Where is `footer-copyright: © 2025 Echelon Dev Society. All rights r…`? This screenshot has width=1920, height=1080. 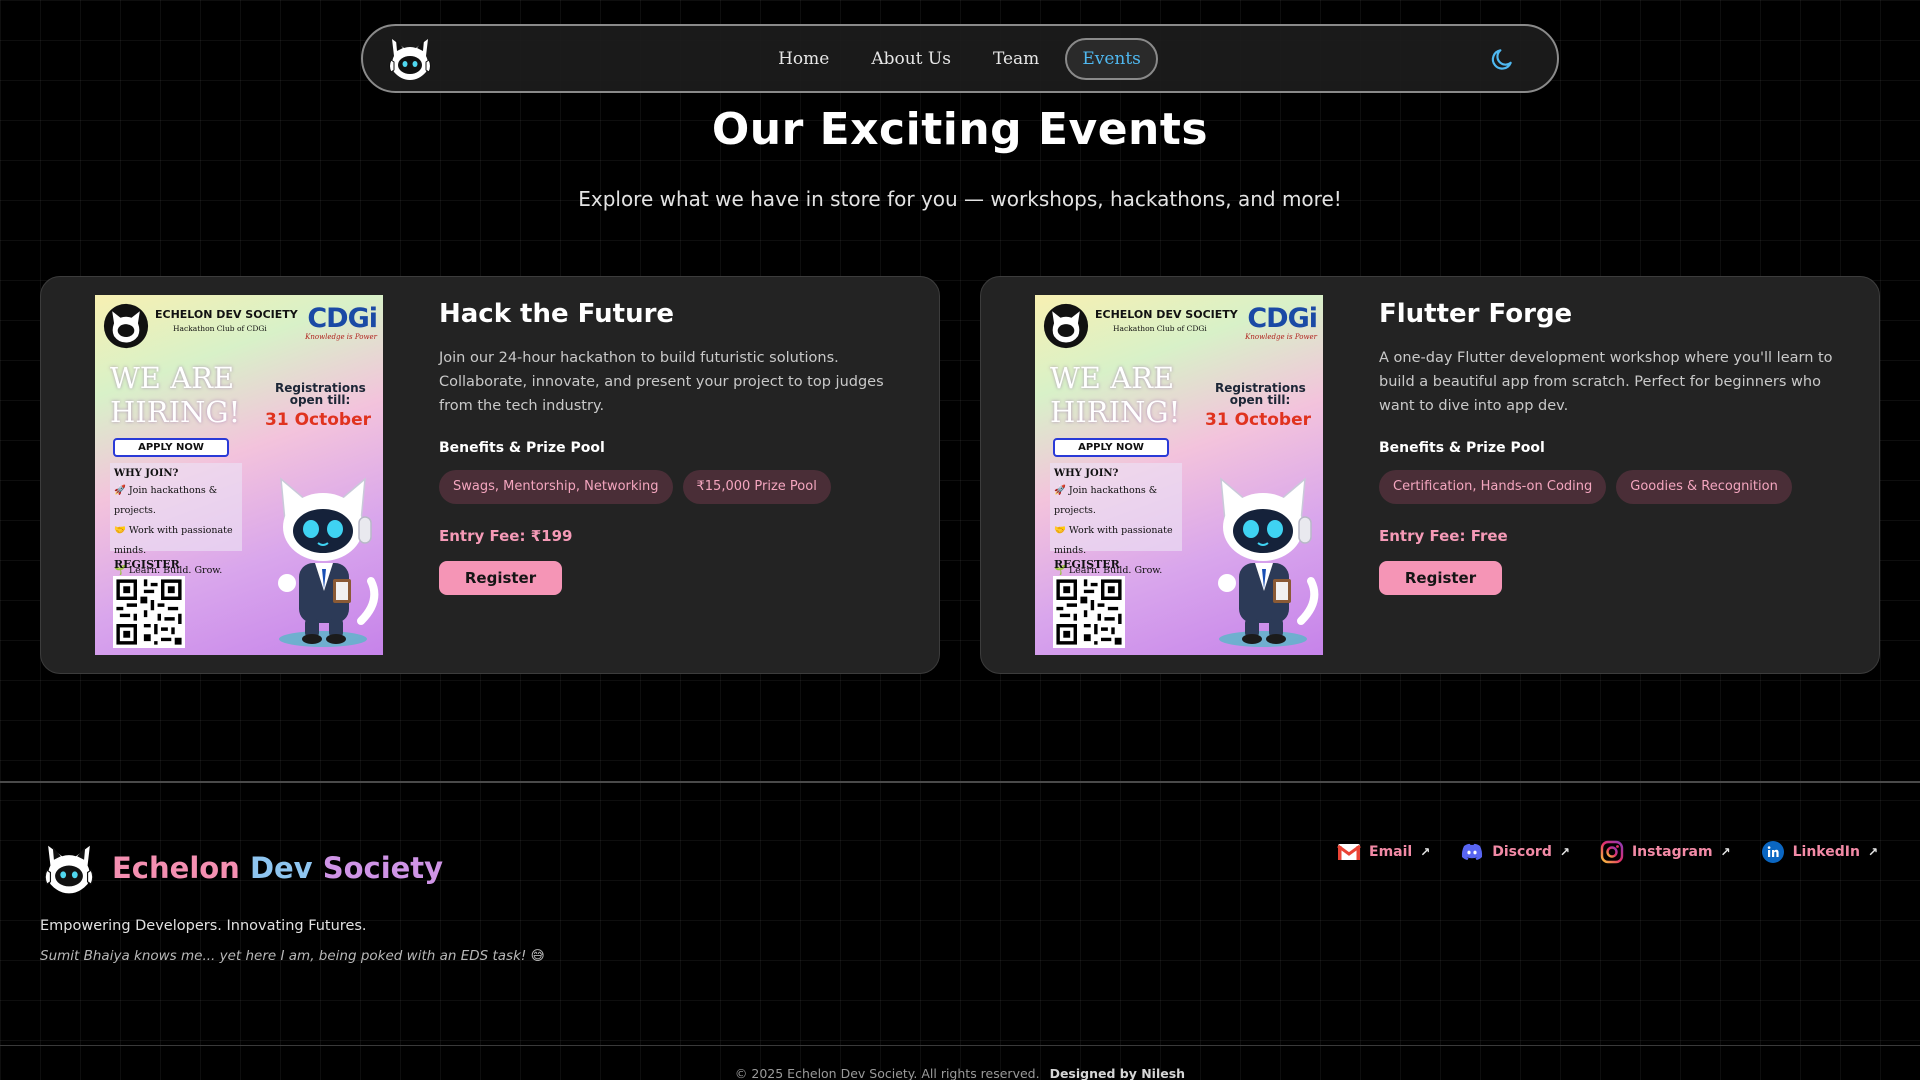
footer-copyright: © 2025 Echelon Dev Society. All rights r… is located at coordinates (960, 1073).